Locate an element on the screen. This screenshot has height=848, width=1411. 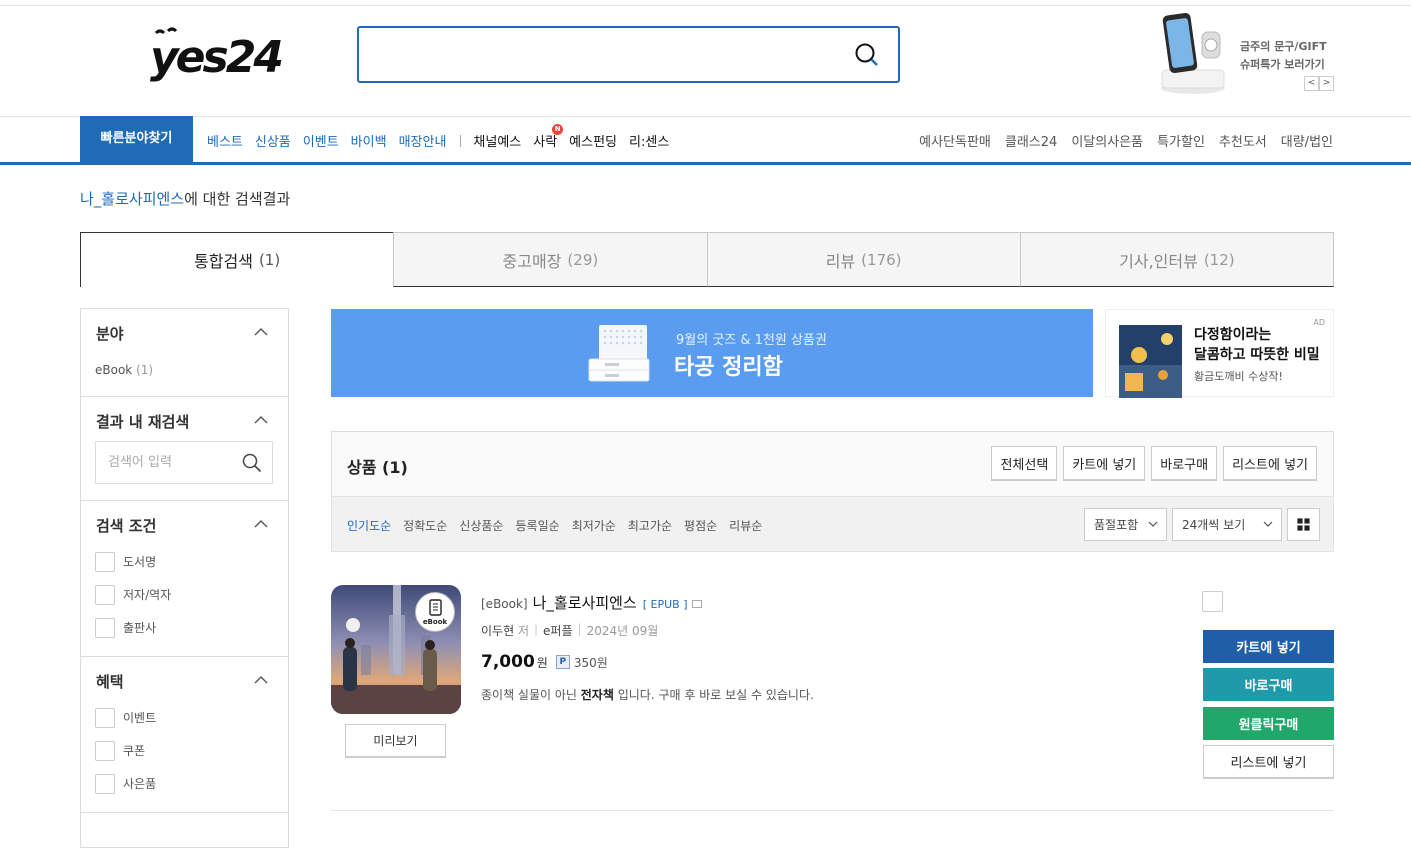
benefit-gift: 사은품 is located at coordinates (184, 783).